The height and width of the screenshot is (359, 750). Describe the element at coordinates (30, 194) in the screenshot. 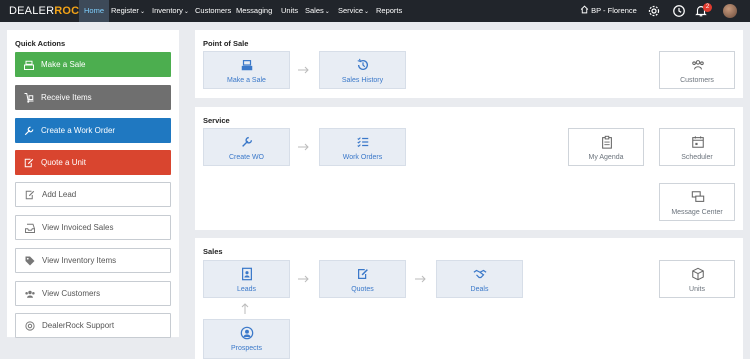

I see `edit-icon` at that location.